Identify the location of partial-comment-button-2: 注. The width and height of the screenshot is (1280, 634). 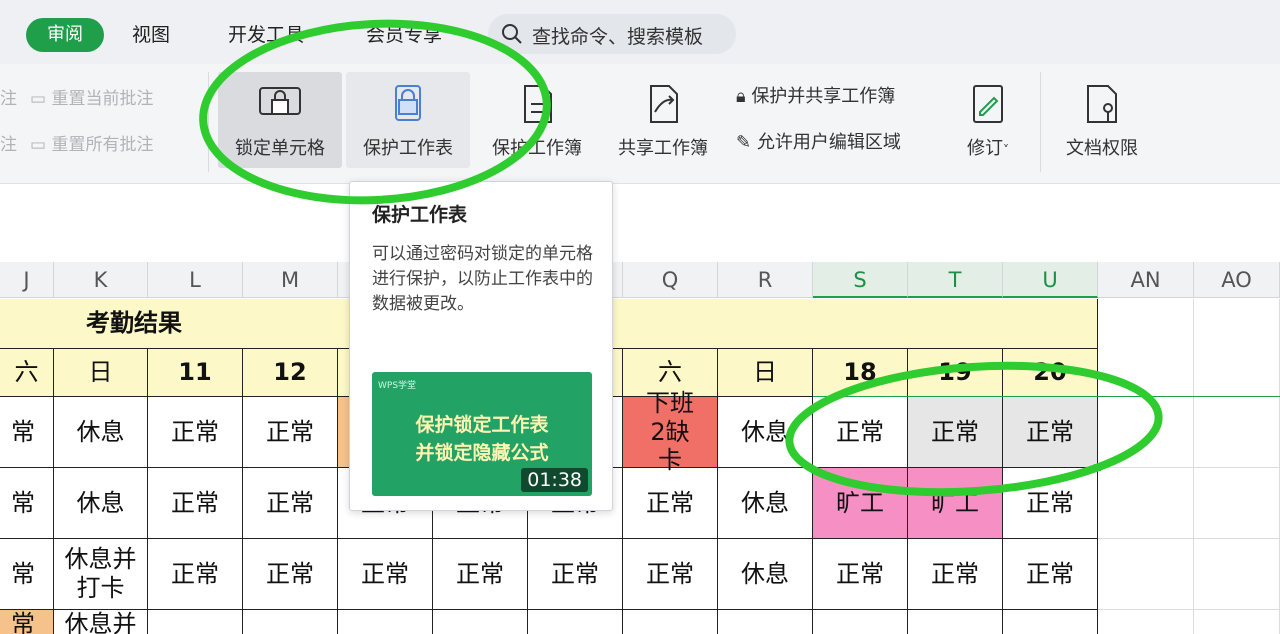
(8, 142).